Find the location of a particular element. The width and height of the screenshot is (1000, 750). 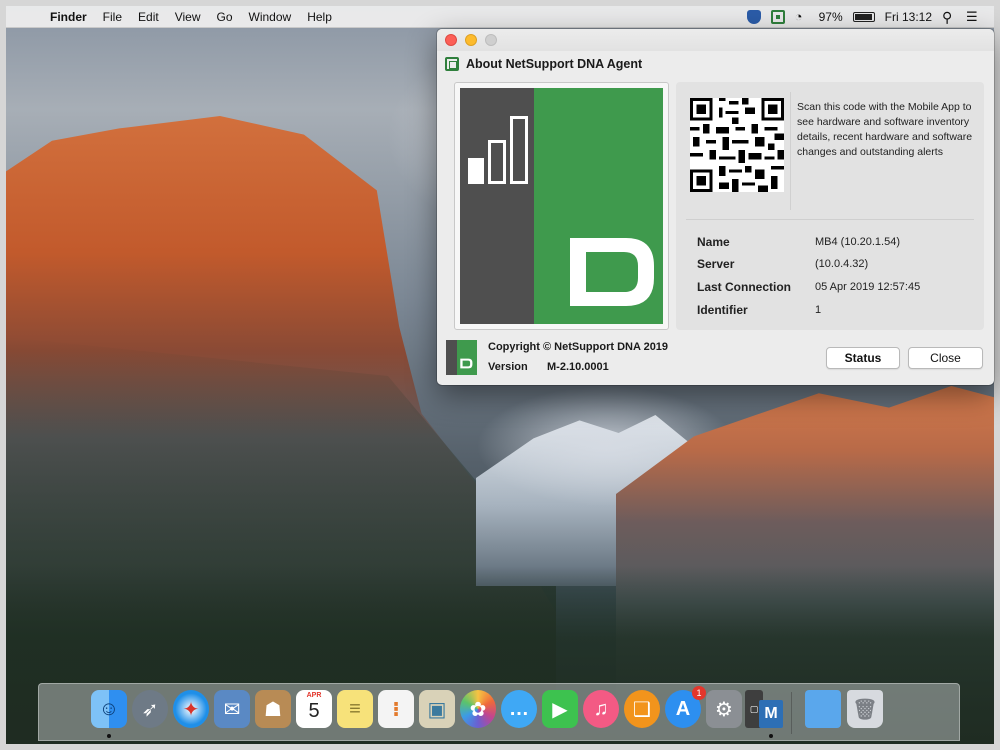

footer-logo-dark is located at coordinates (451, 357).